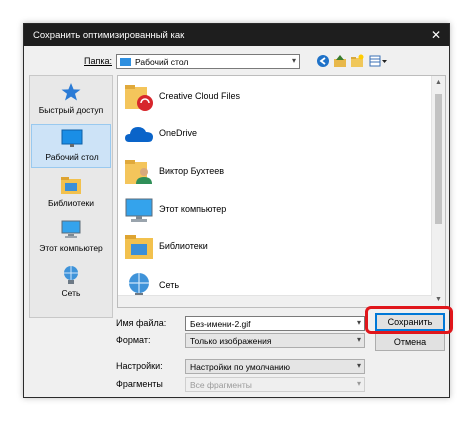 Image resolution: width=474 pixels, height=421 pixels. What do you see at coordinates (269, 172) in the screenshot?
I see `list-item: Виктор Бухтеев` at bounding box center [269, 172].